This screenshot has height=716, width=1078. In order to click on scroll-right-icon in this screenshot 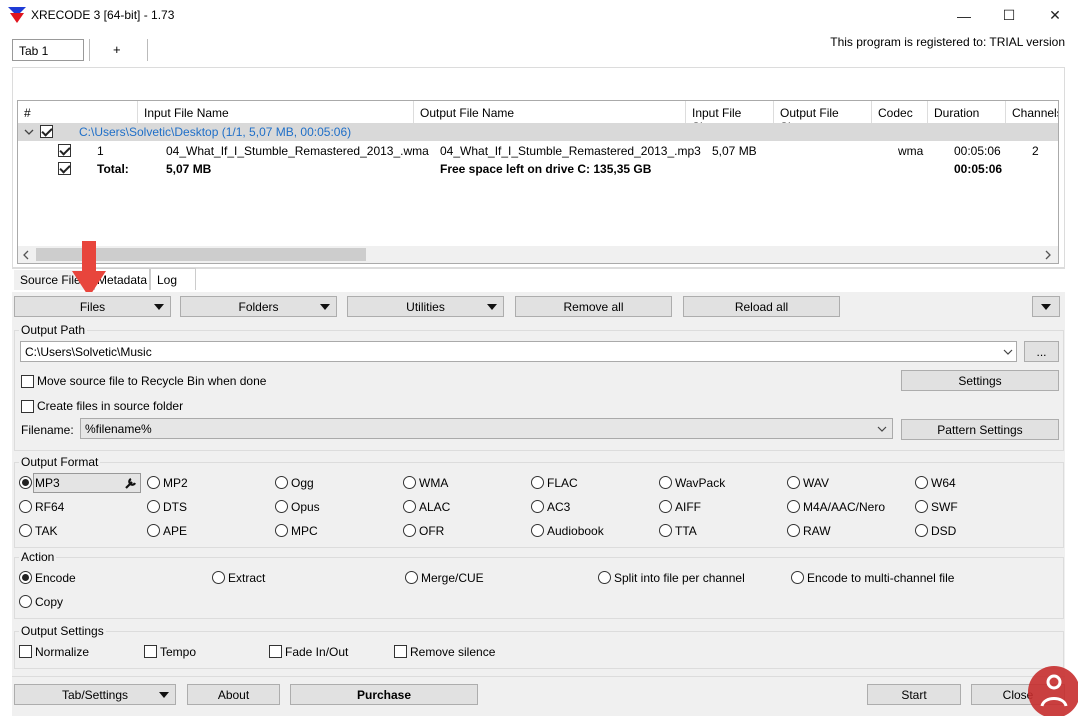, I will do `click(1048, 255)`.